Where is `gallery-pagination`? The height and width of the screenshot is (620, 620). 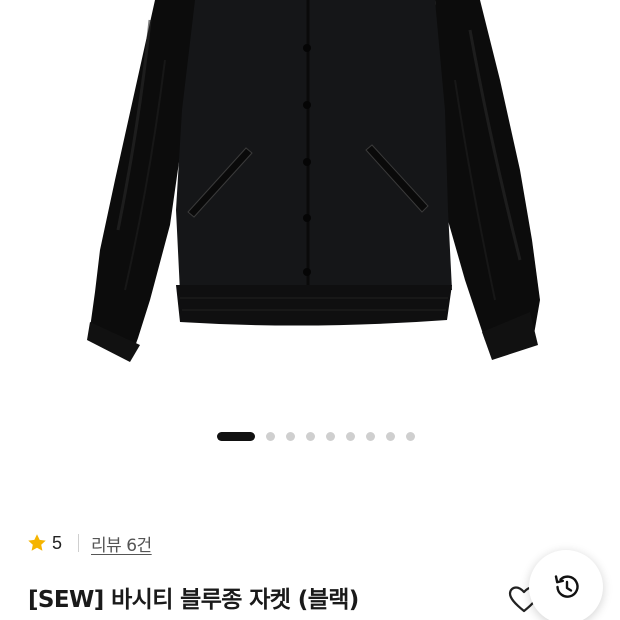 gallery-pagination is located at coordinates (310, 436).